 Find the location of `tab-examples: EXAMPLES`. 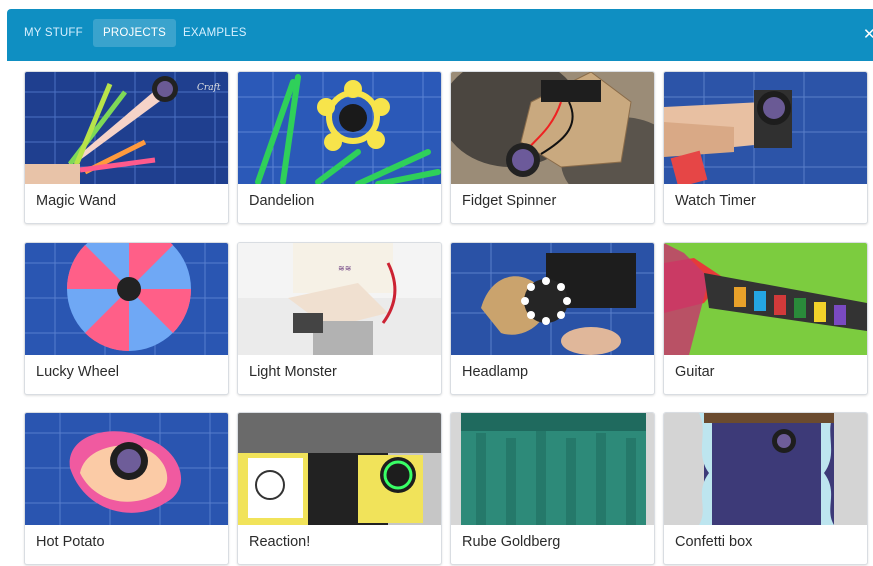

tab-examples: EXAMPLES is located at coordinates (215, 33).